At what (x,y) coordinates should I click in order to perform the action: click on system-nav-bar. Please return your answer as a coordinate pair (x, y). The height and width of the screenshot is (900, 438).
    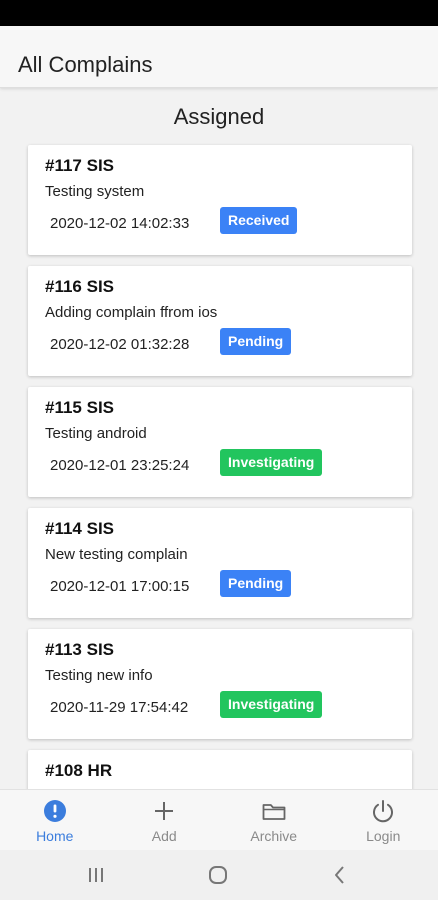
    Looking at the image, I should click on (219, 875).